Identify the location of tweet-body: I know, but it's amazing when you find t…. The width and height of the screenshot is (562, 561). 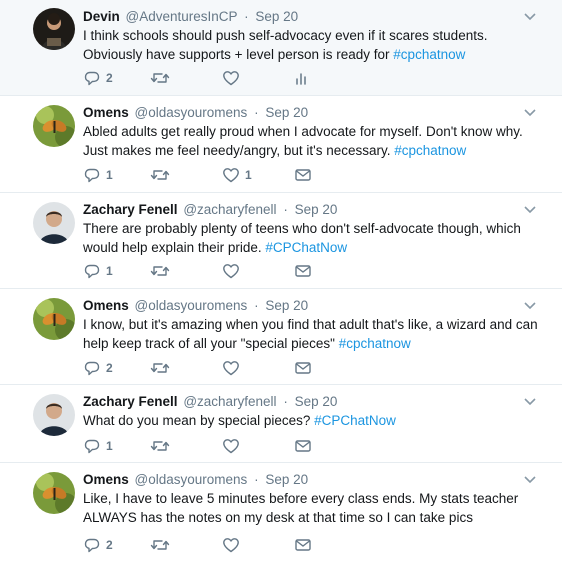
(310, 334).